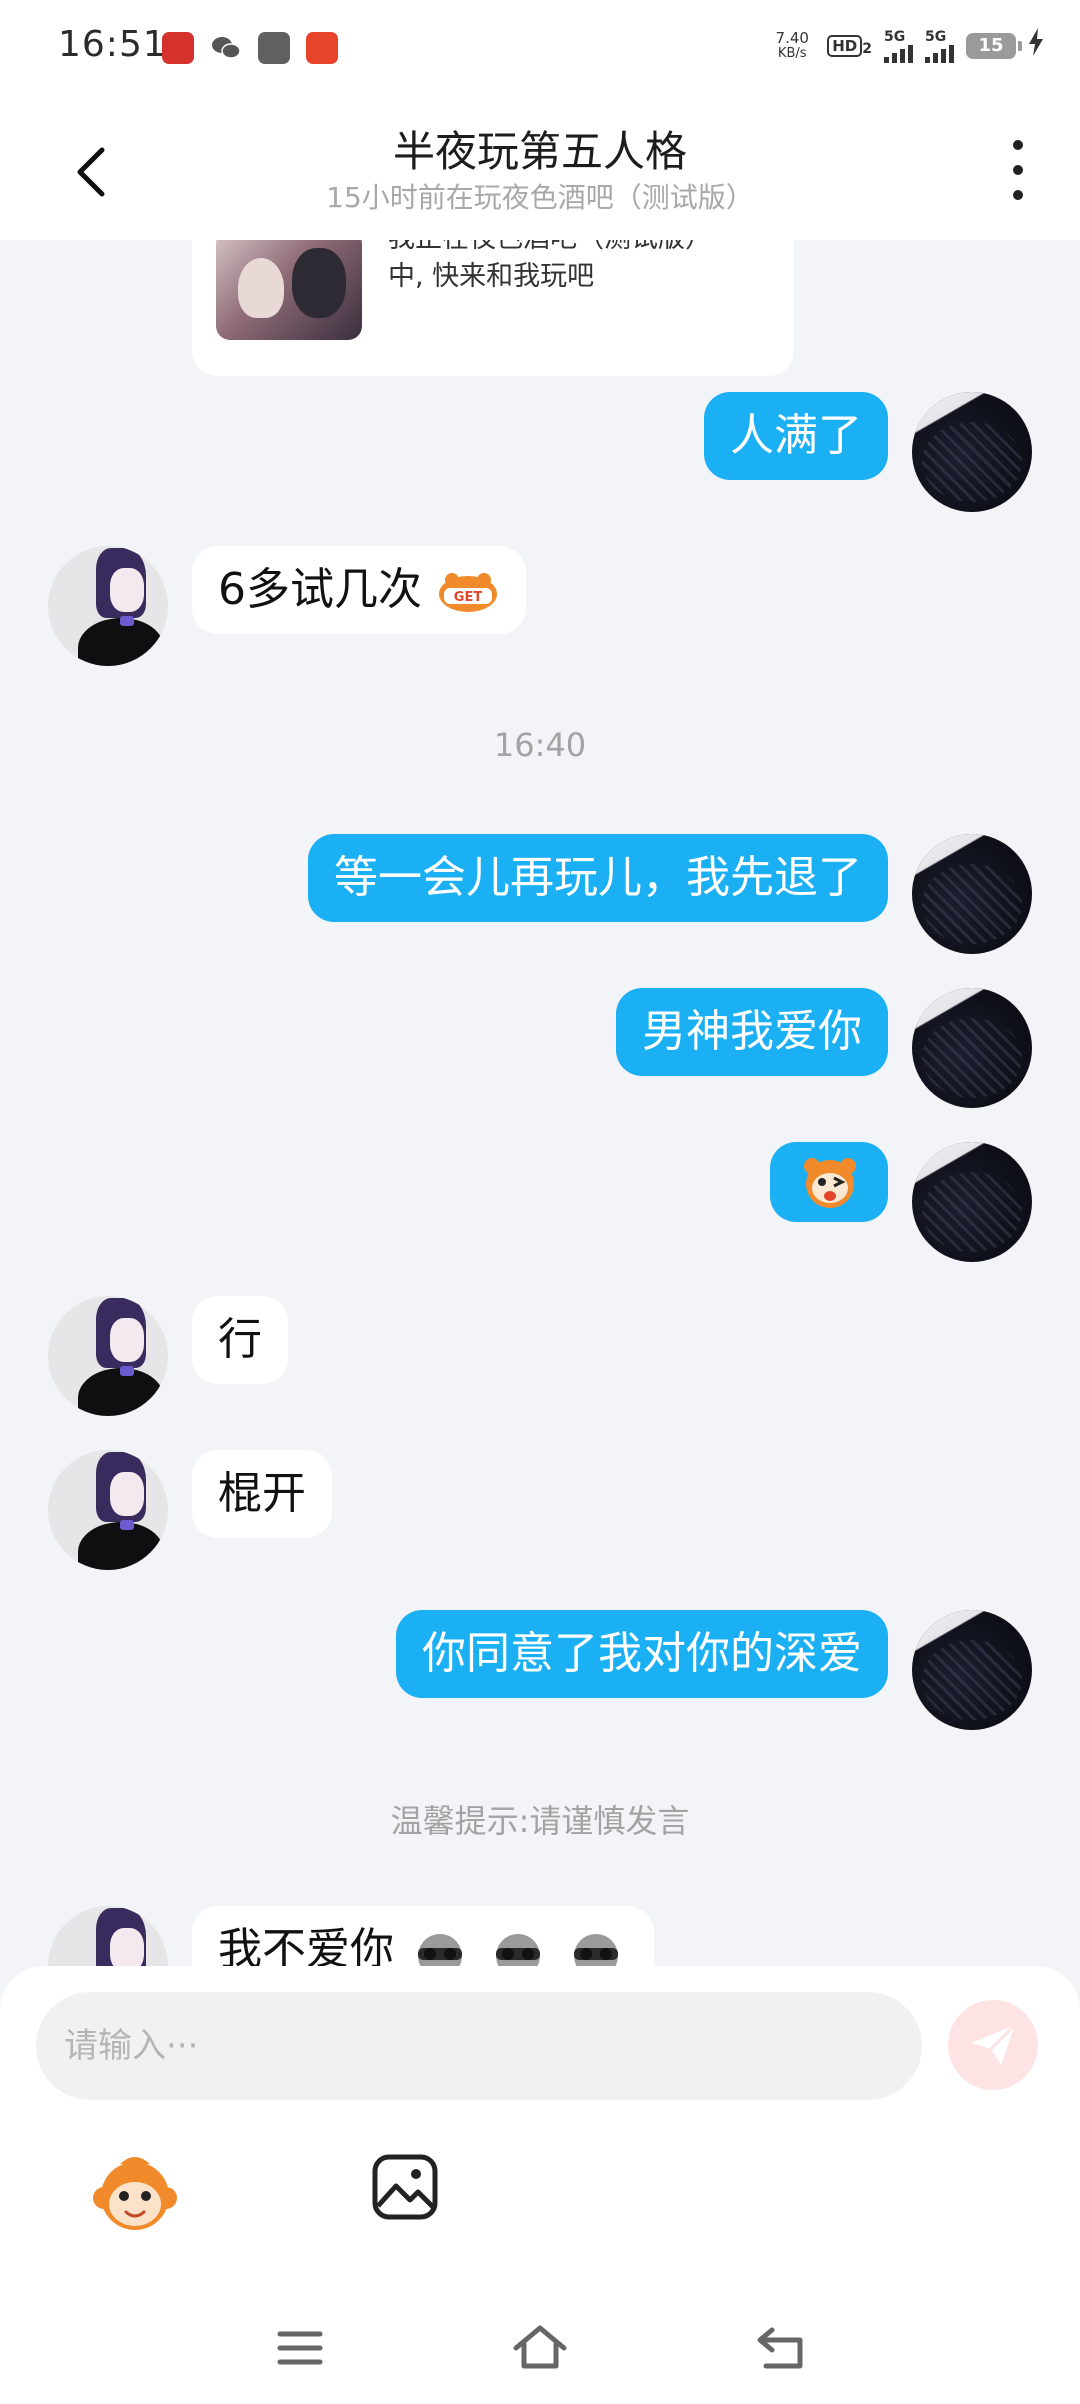  I want to click on message-text: 人满了, so click(796, 435).